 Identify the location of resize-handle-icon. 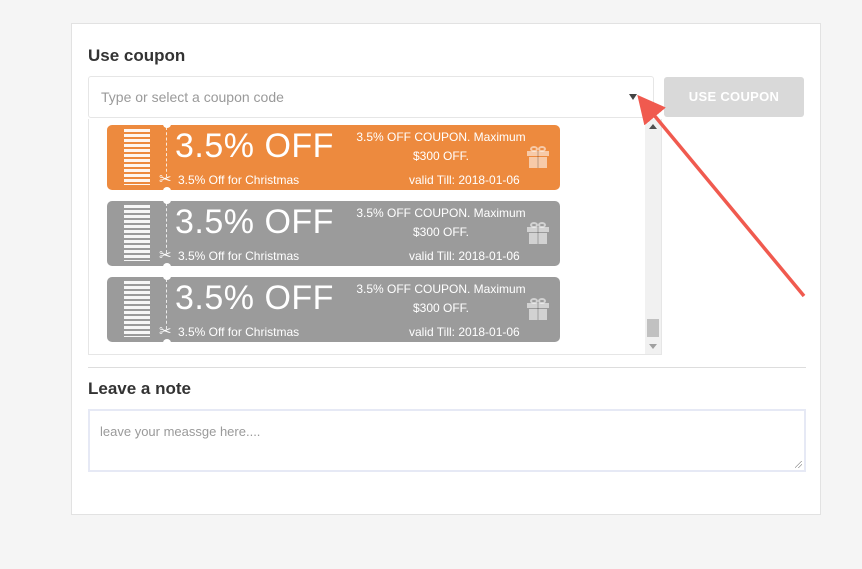
(798, 464).